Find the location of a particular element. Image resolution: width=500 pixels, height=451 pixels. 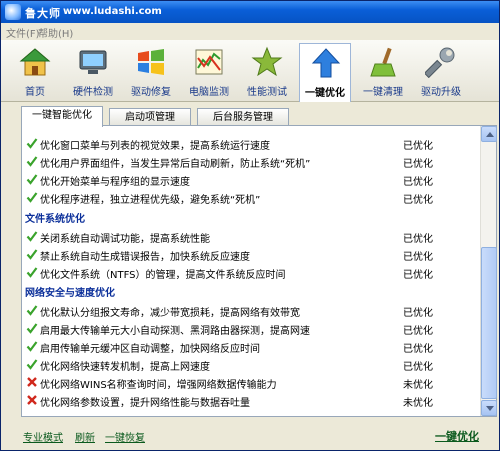

list-item: 优化窗口菜单与列表的视觉效果，提高系统运行速度 已优化 is located at coordinates (251, 143).